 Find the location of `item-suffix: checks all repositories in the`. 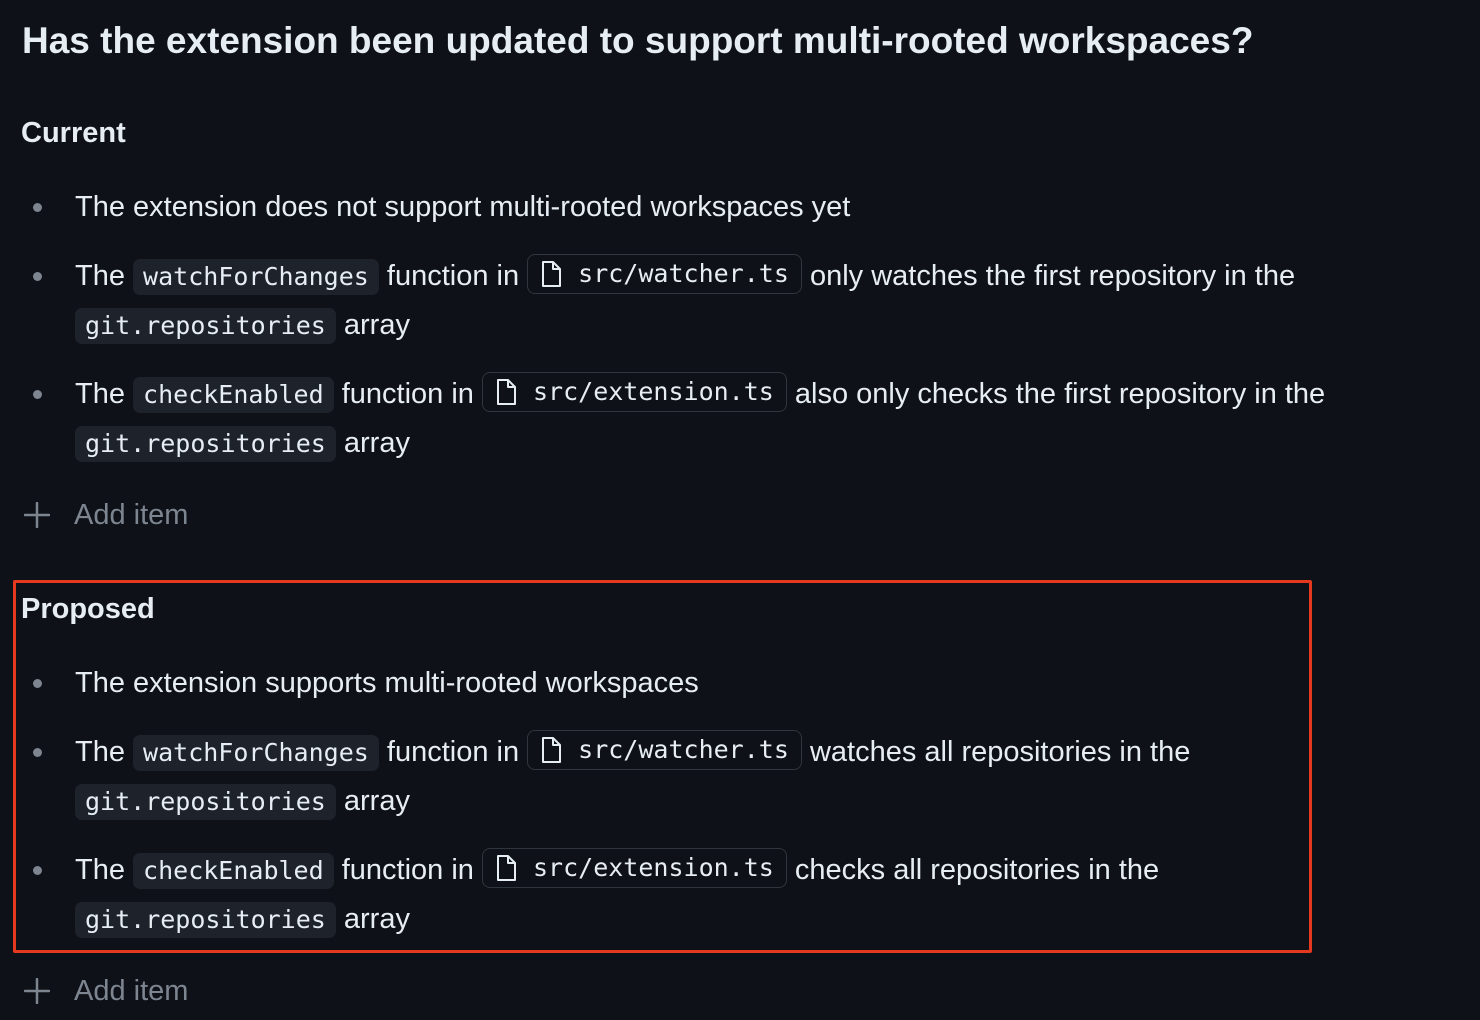

item-suffix: checks all repositories in the is located at coordinates (977, 870).